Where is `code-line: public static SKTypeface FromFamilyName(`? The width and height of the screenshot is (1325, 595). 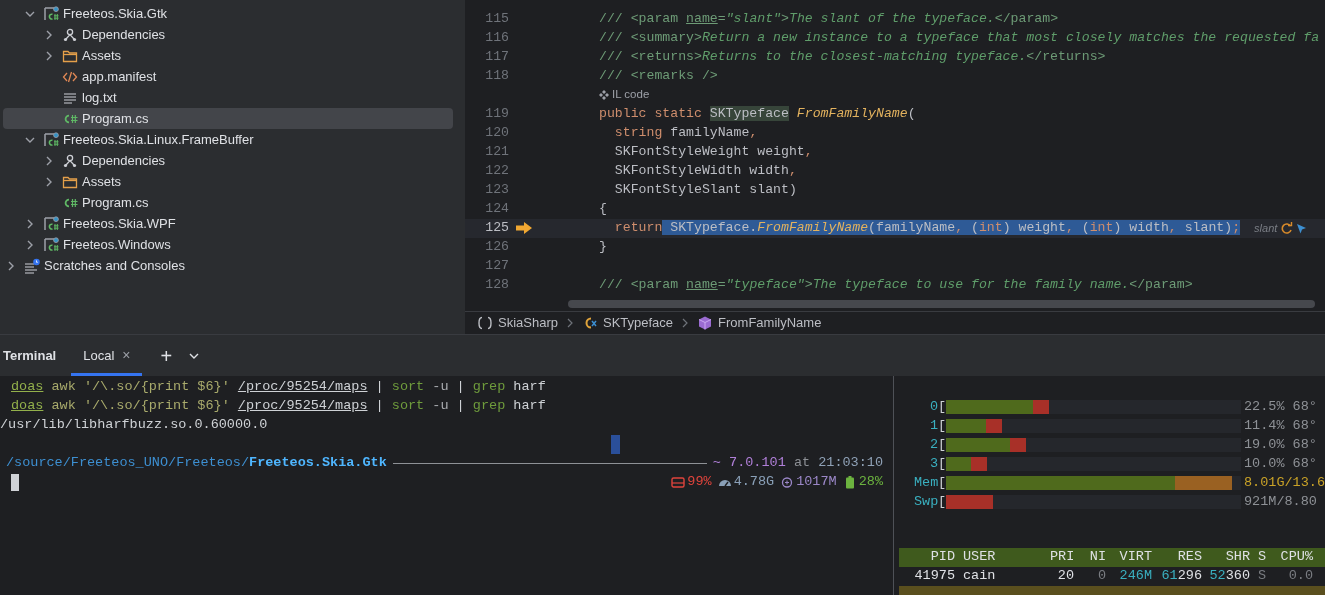
code-line: public static SKTypeface FromFamilyName( is located at coordinates (757, 114).